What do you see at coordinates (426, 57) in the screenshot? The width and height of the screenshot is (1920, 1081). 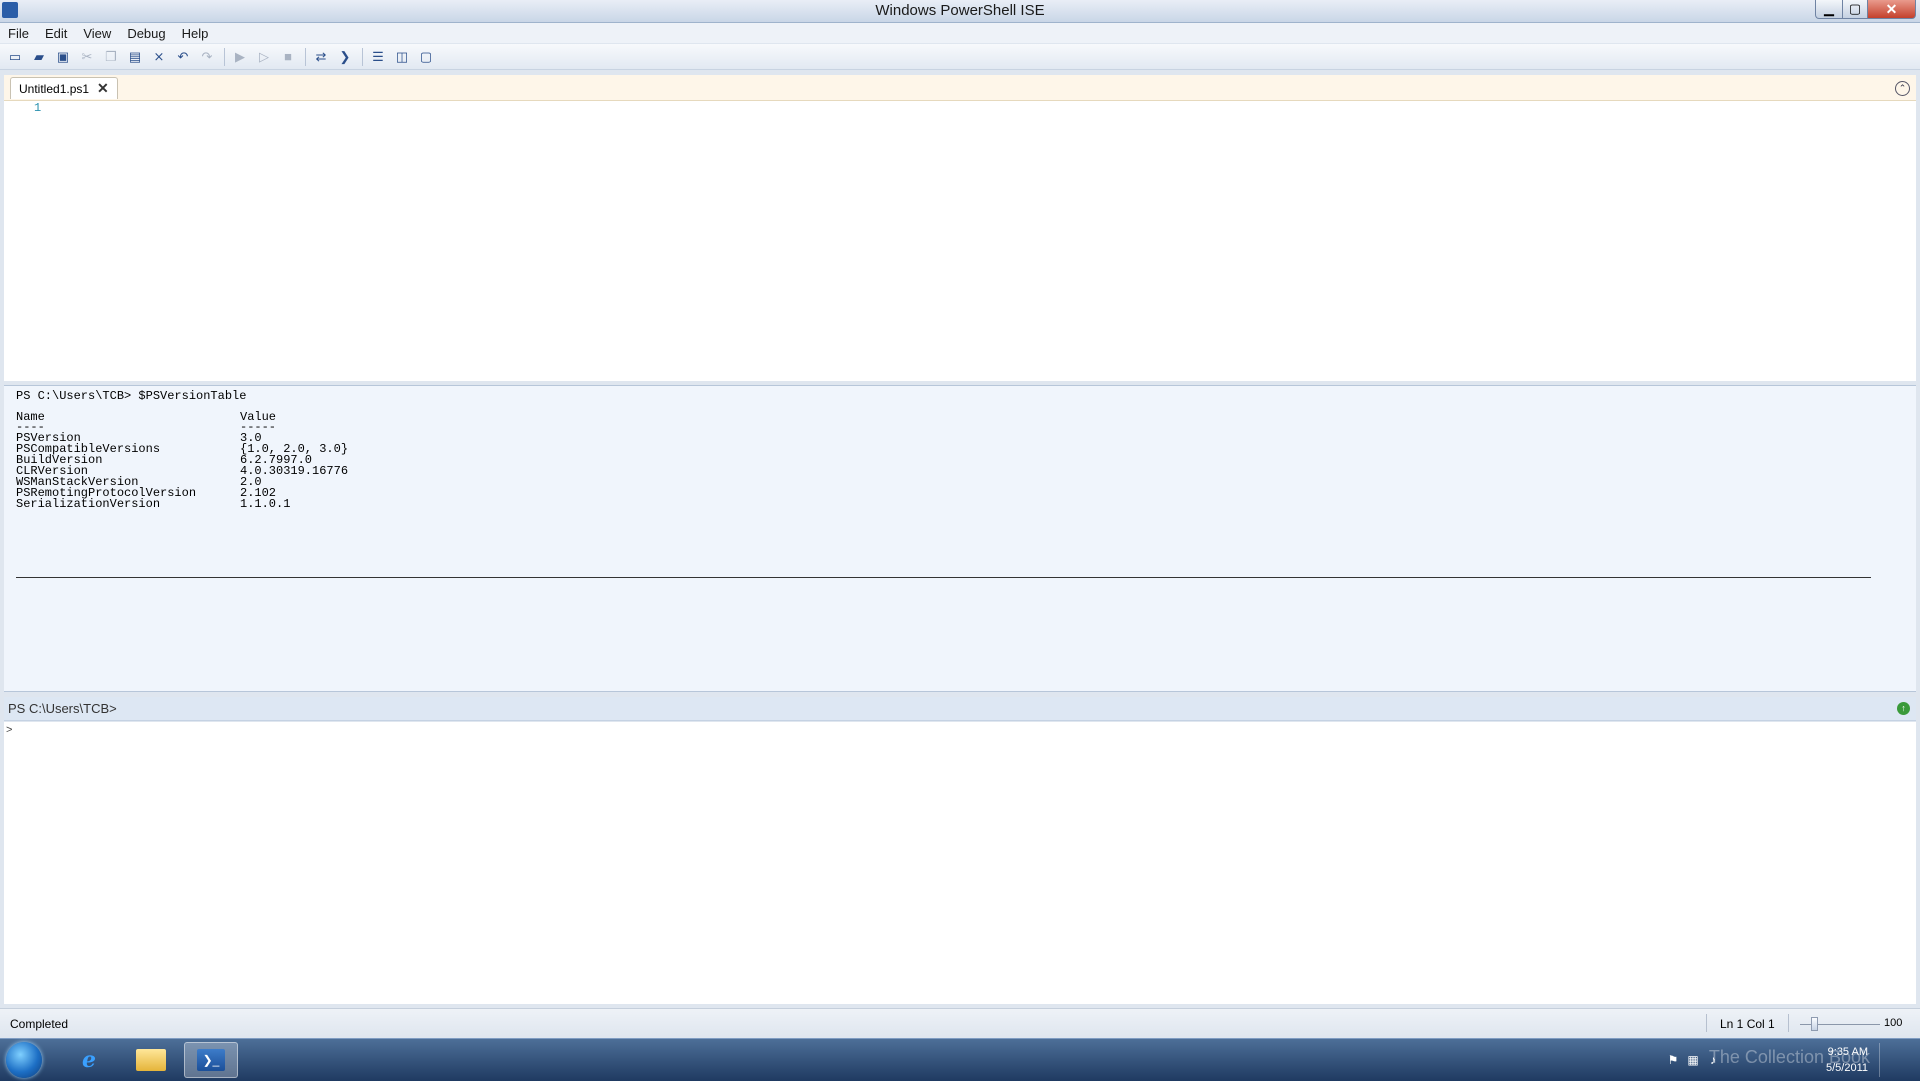 I see `layout-max-icon: ▢` at bounding box center [426, 57].